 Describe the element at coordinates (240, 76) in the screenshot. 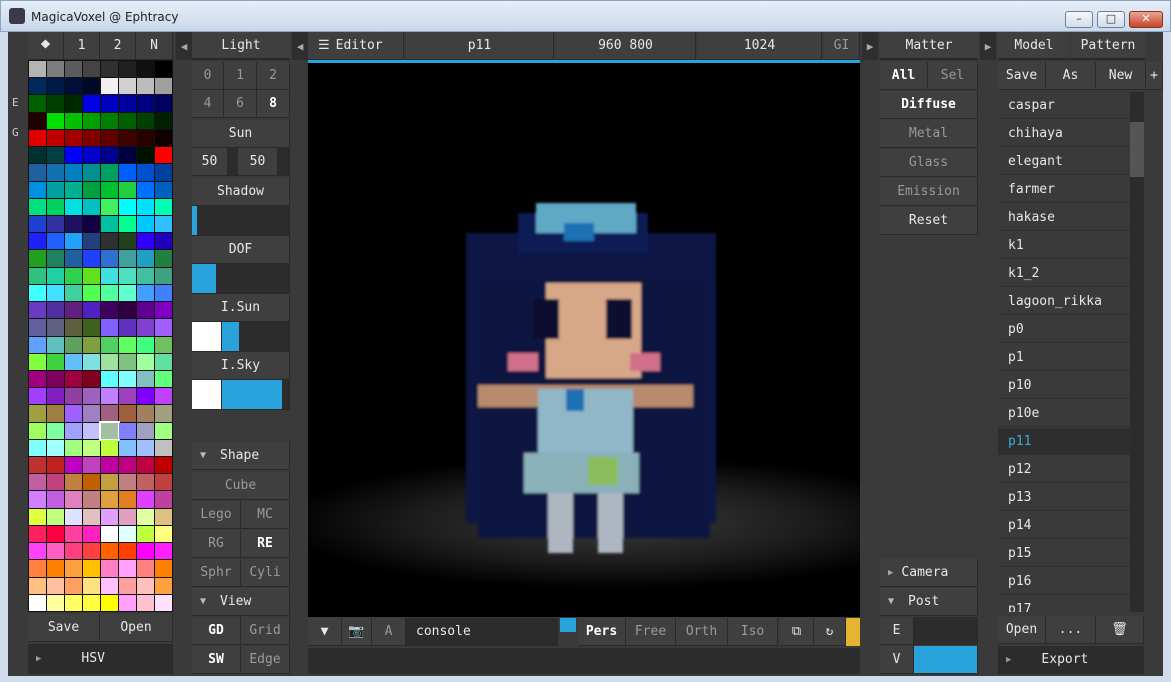

I see `light-opt-1: 1` at that location.